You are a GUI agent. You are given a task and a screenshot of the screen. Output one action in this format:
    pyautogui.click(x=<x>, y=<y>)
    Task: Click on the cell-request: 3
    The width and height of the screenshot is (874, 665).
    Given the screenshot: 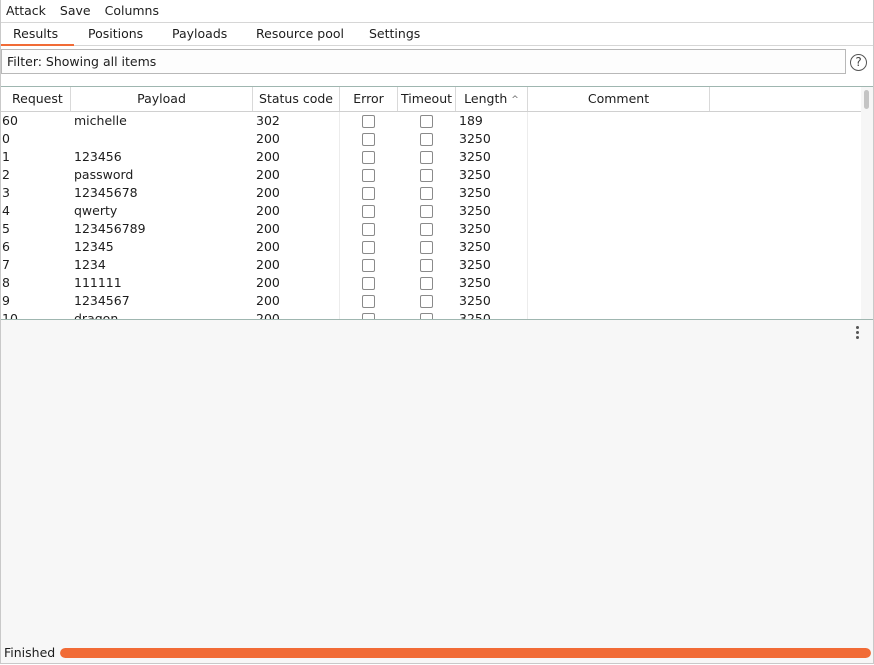 What is the action you would take?
    pyautogui.click(x=6, y=192)
    